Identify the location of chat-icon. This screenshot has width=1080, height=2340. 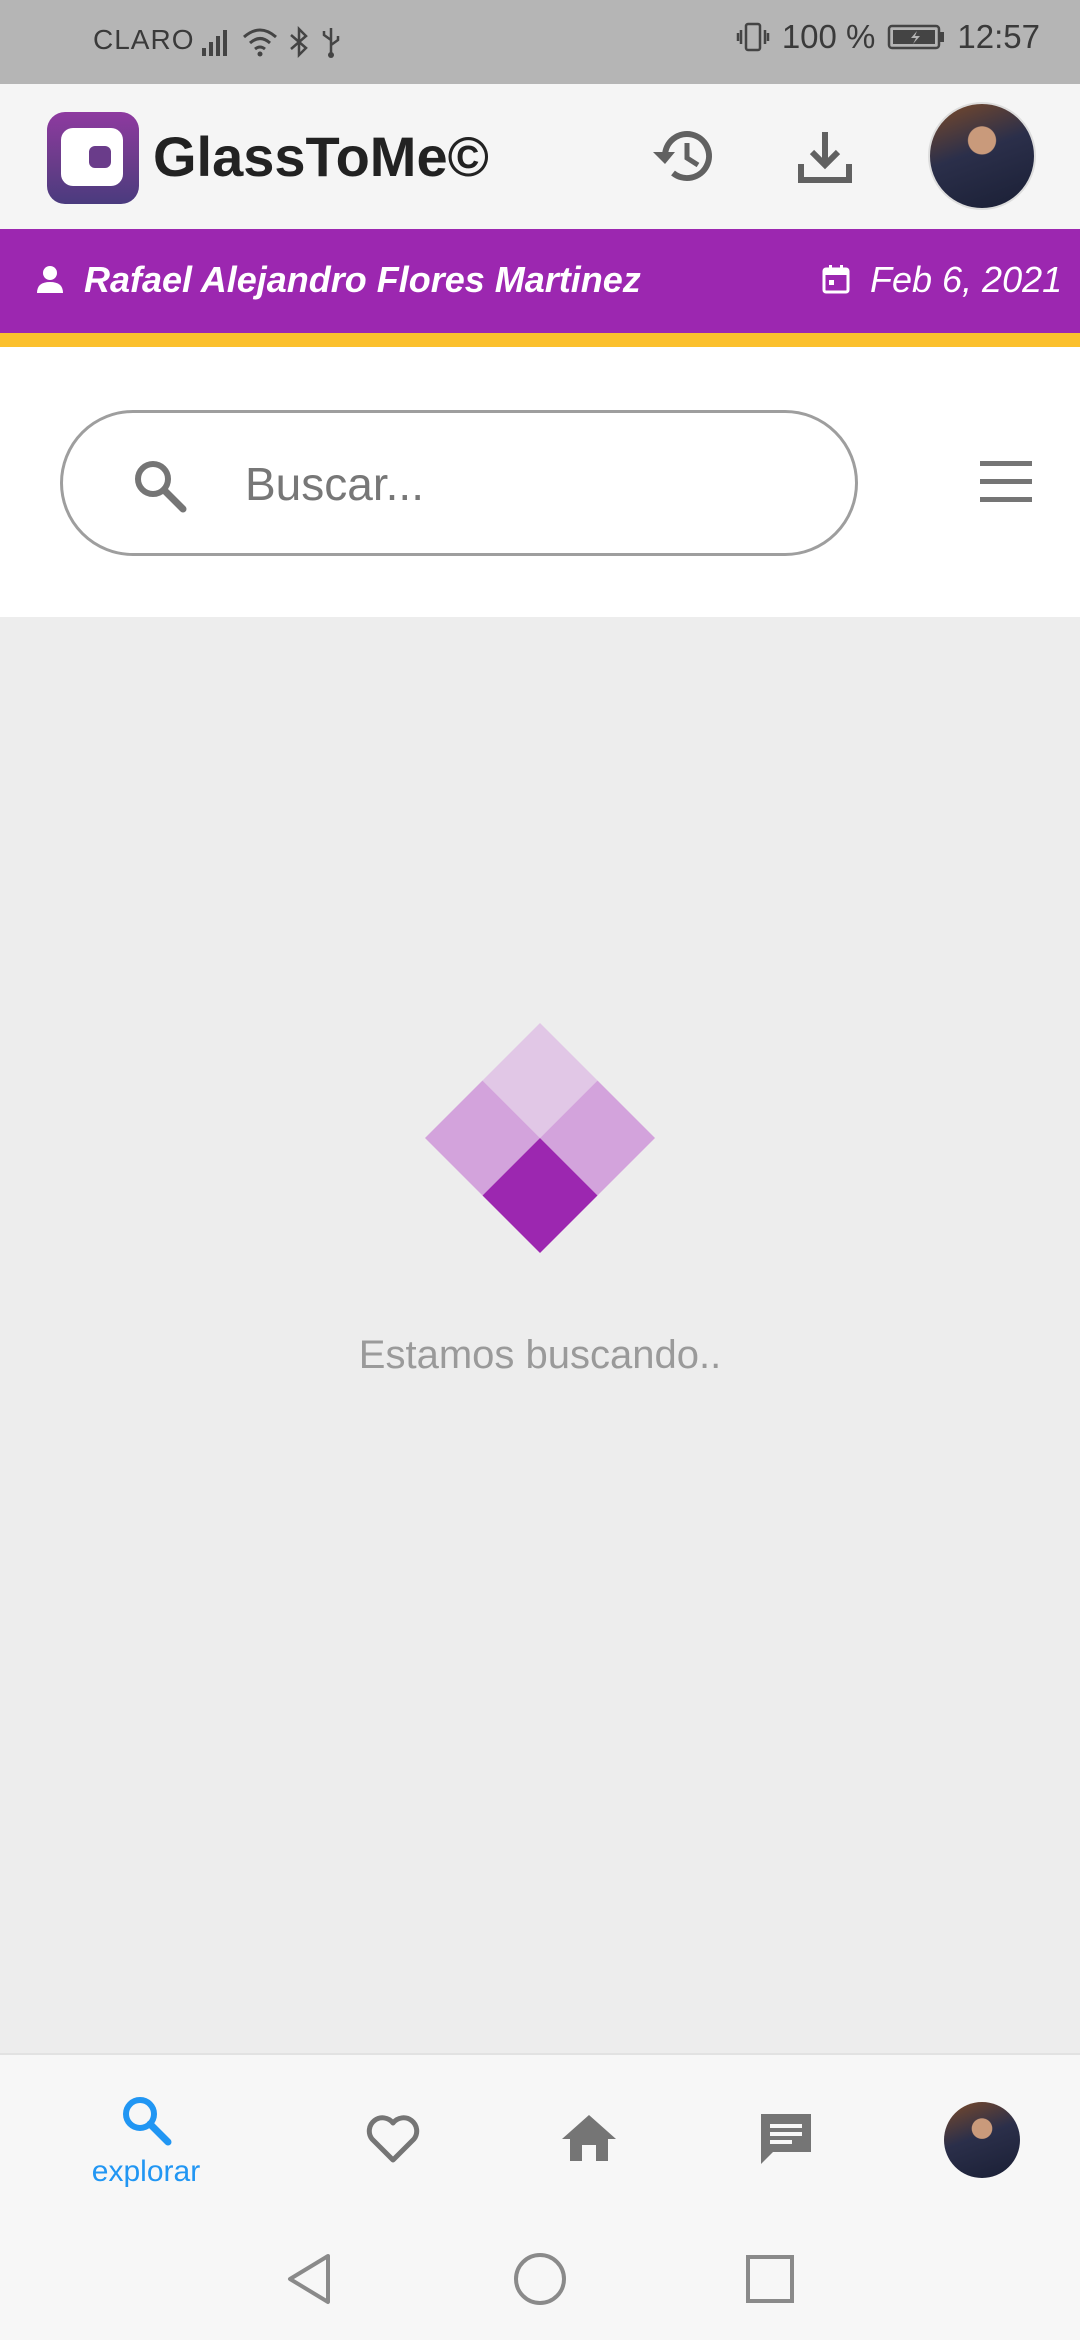
(786, 2140).